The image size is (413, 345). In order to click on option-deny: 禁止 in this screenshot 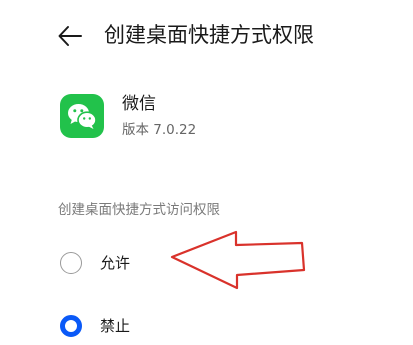, I will do `click(156, 326)`.